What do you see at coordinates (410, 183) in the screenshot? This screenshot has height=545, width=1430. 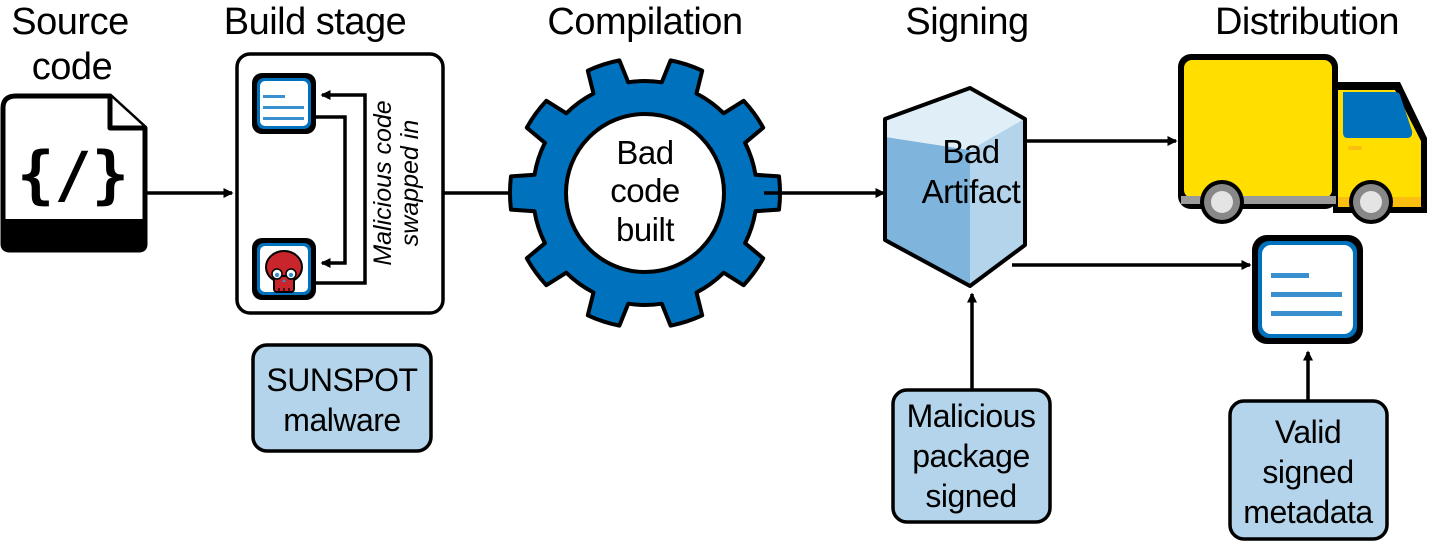 I see `swap-label-line2: swapped in` at bounding box center [410, 183].